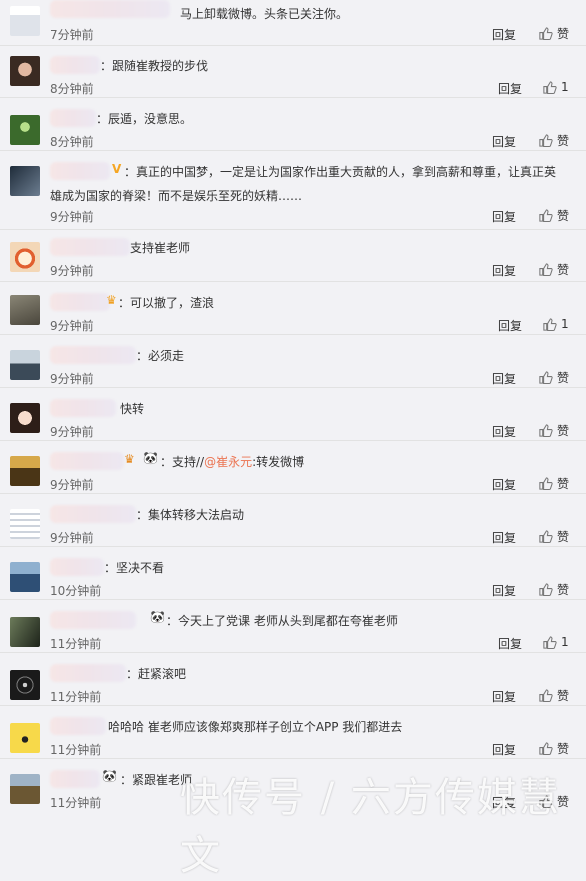  What do you see at coordinates (76, 591) in the screenshot?
I see `comment-time: 10分钟前` at bounding box center [76, 591].